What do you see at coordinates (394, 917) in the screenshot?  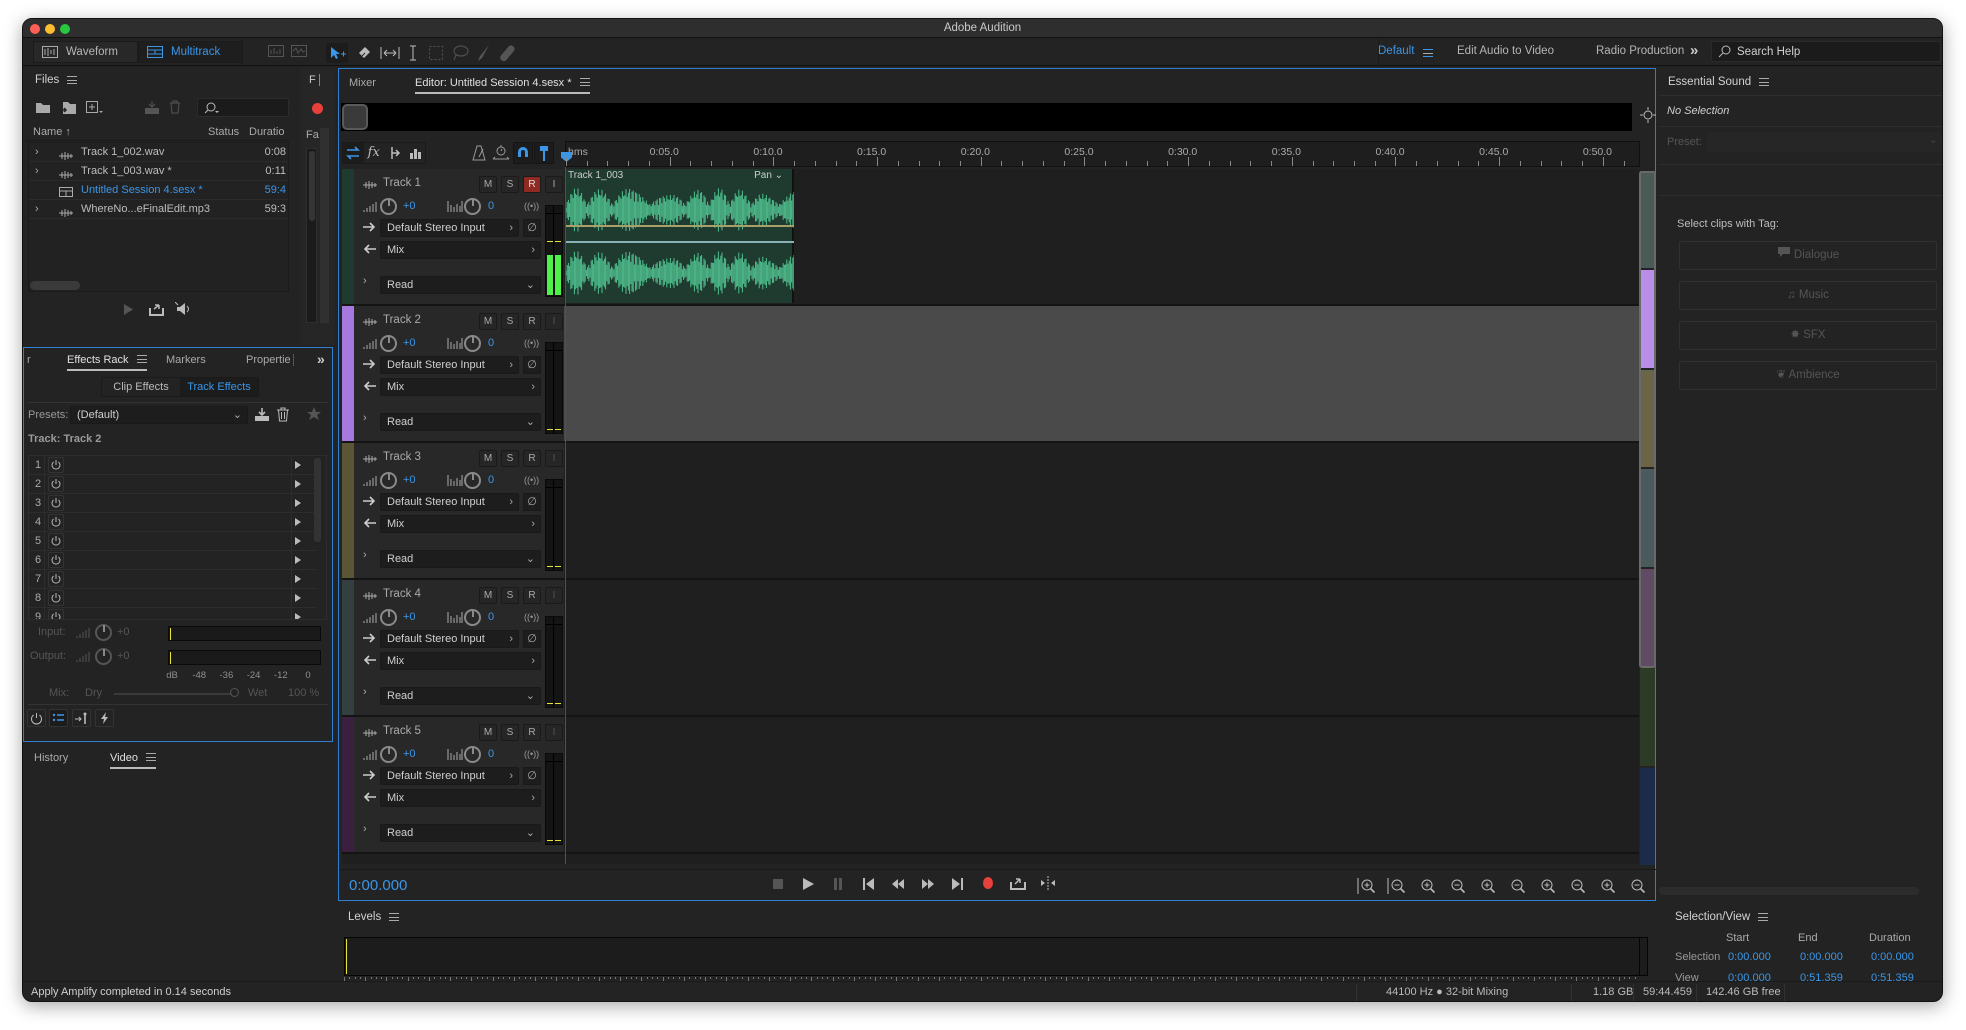 I see `levels-menu-icon` at bounding box center [394, 917].